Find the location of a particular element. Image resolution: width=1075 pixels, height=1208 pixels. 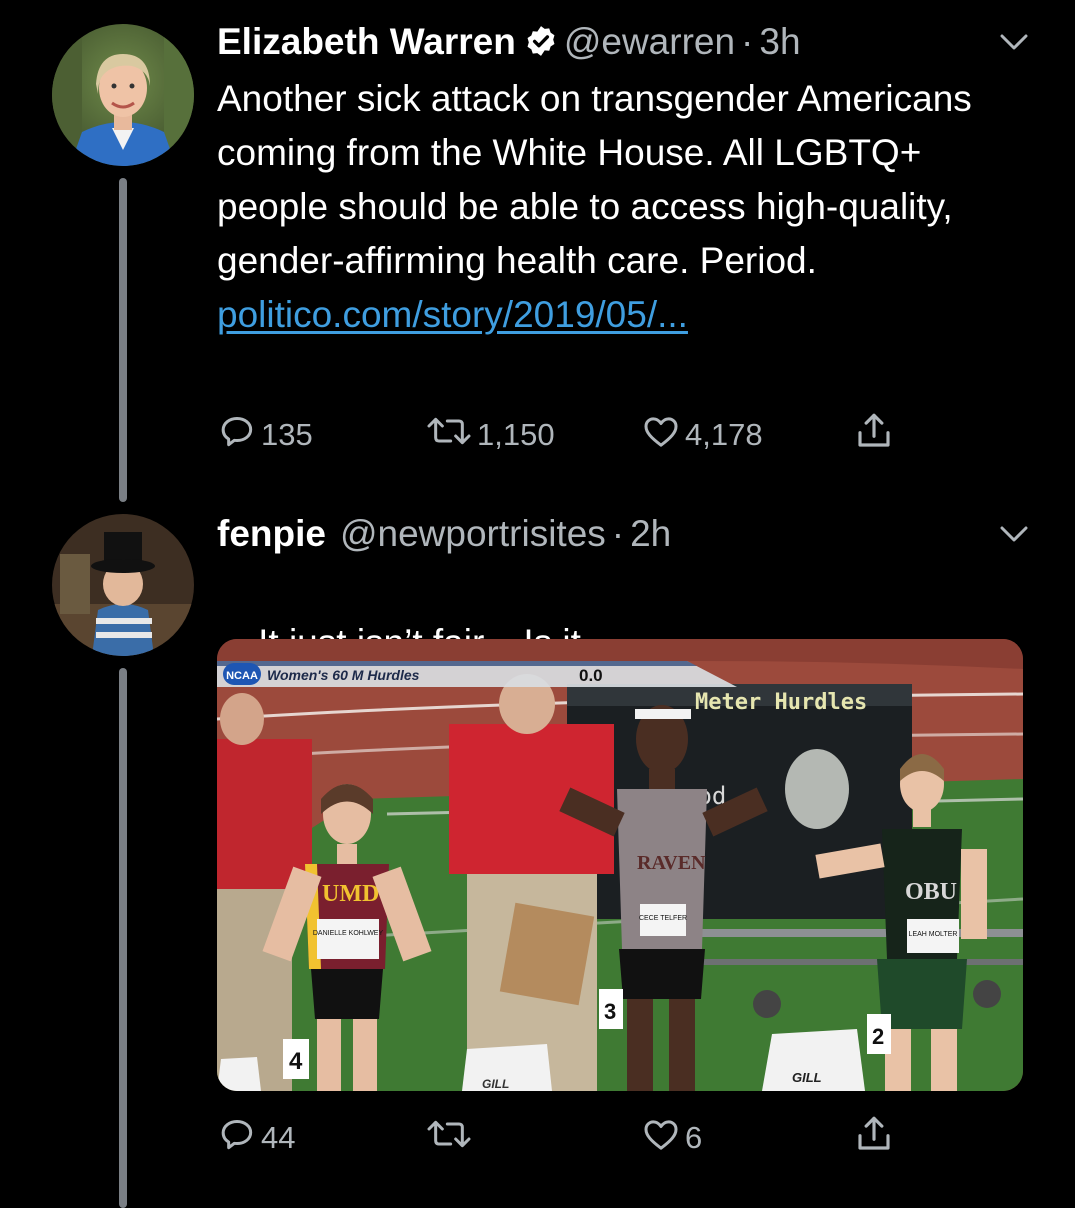

jersey-umd: UMD is located at coordinates (350, 894).